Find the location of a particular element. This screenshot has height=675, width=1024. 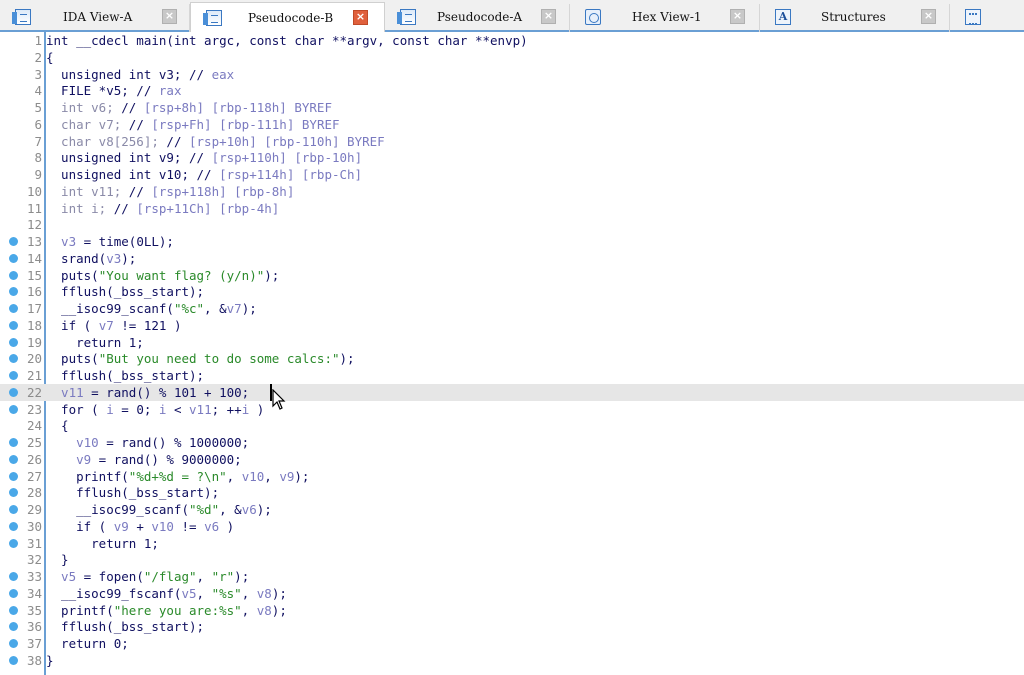

code-line: 33 v5 = fopen("/flag", "r"); is located at coordinates (512, 576).